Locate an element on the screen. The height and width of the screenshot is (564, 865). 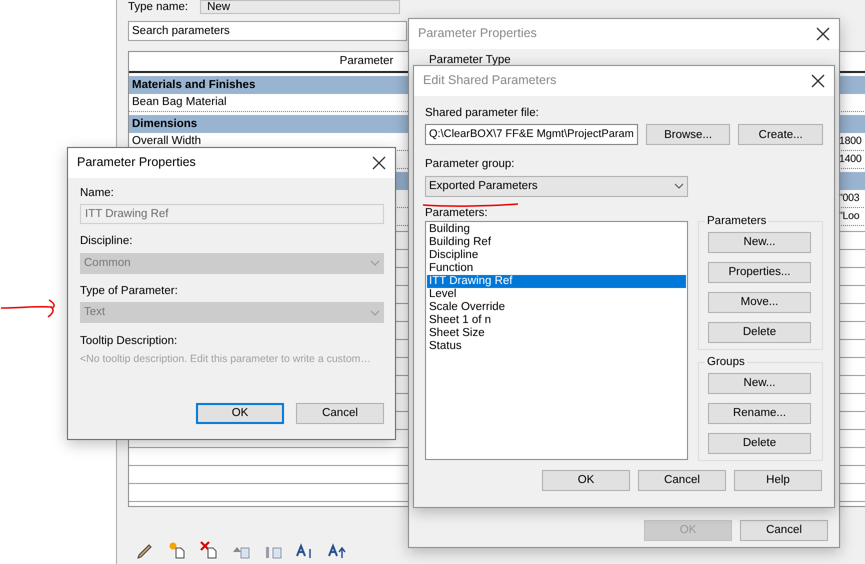
list-item: ITT Drawing Ref is located at coordinates (556, 281).